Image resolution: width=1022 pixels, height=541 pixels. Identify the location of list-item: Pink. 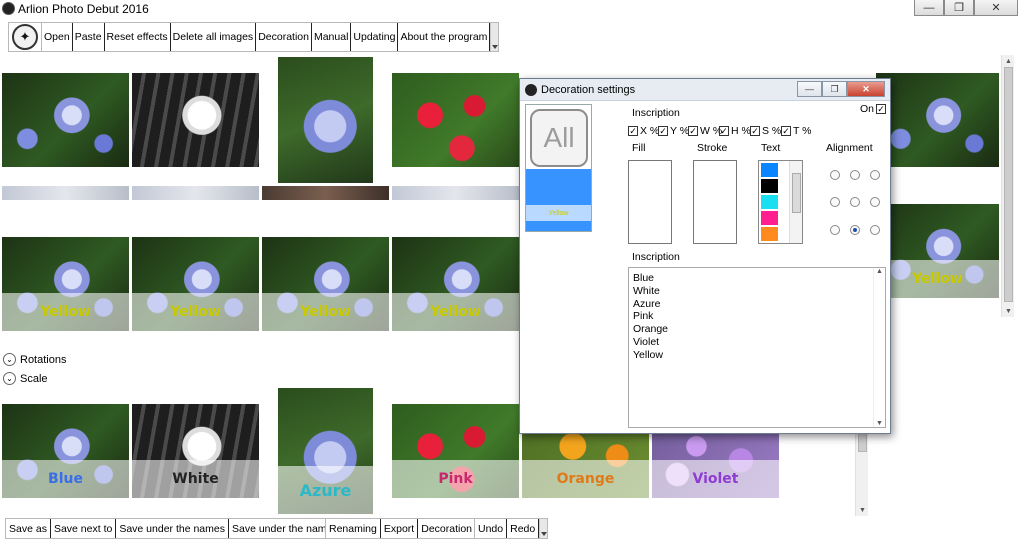
(650, 316).